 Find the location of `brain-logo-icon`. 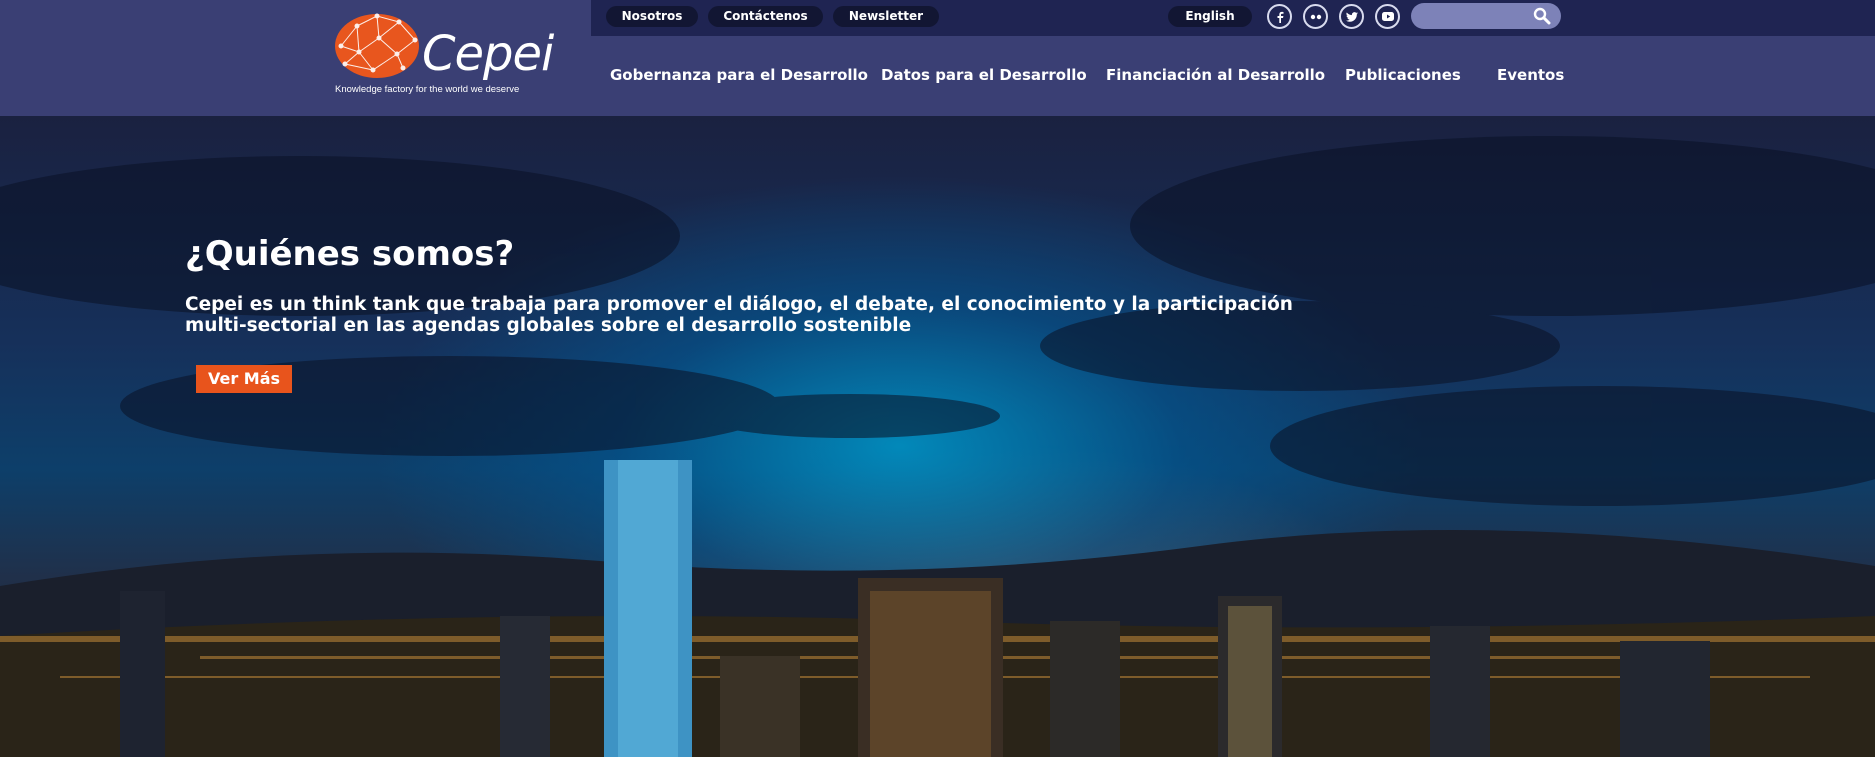

brain-logo-icon is located at coordinates (377, 45).